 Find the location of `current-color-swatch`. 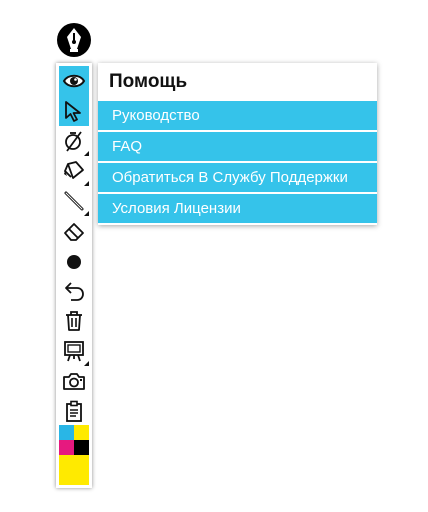

current-color-swatch is located at coordinates (74, 470).